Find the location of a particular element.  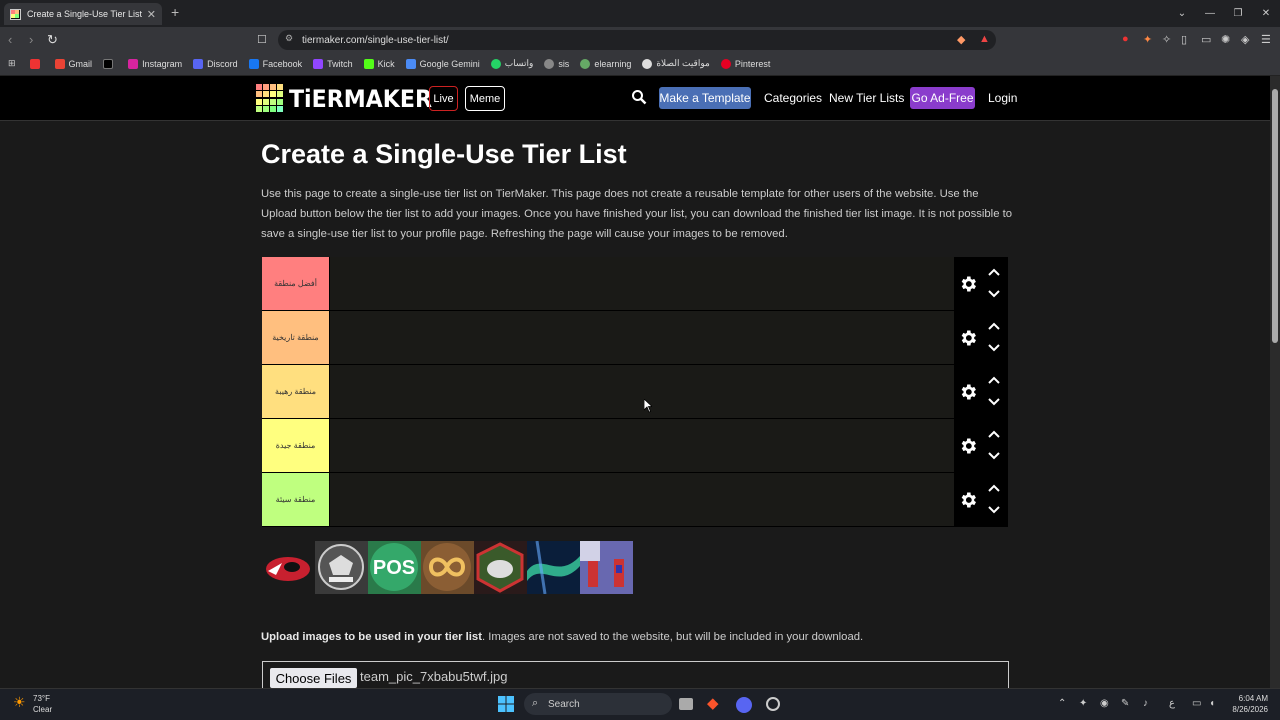

bookmark-whatsapp: واتساب is located at coordinates (511, 63).